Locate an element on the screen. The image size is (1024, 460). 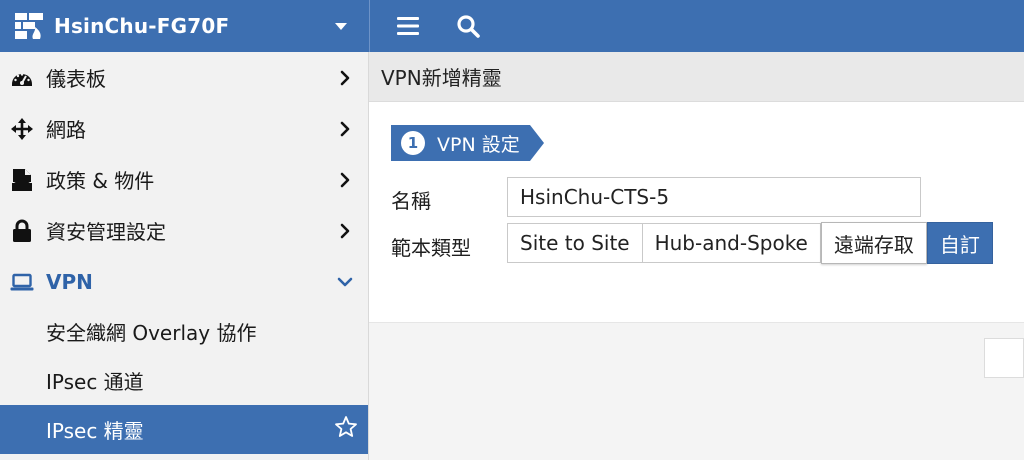
name-field is located at coordinates (714, 197).